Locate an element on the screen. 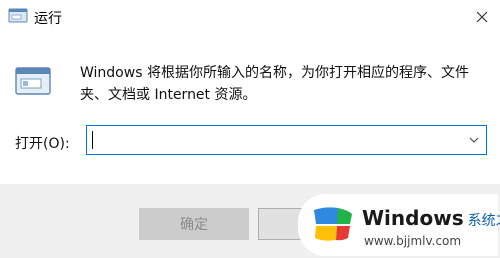 The height and width of the screenshot is (258, 500). close-button is located at coordinates (482, 17).